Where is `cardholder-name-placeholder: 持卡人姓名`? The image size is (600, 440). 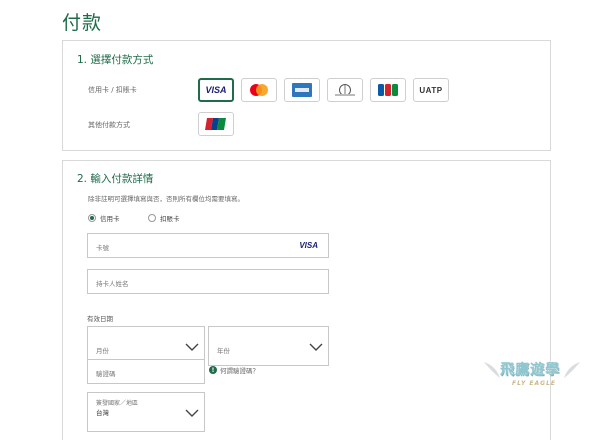 cardholder-name-placeholder: 持卡人姓名 is located at coordinates (112, 284).